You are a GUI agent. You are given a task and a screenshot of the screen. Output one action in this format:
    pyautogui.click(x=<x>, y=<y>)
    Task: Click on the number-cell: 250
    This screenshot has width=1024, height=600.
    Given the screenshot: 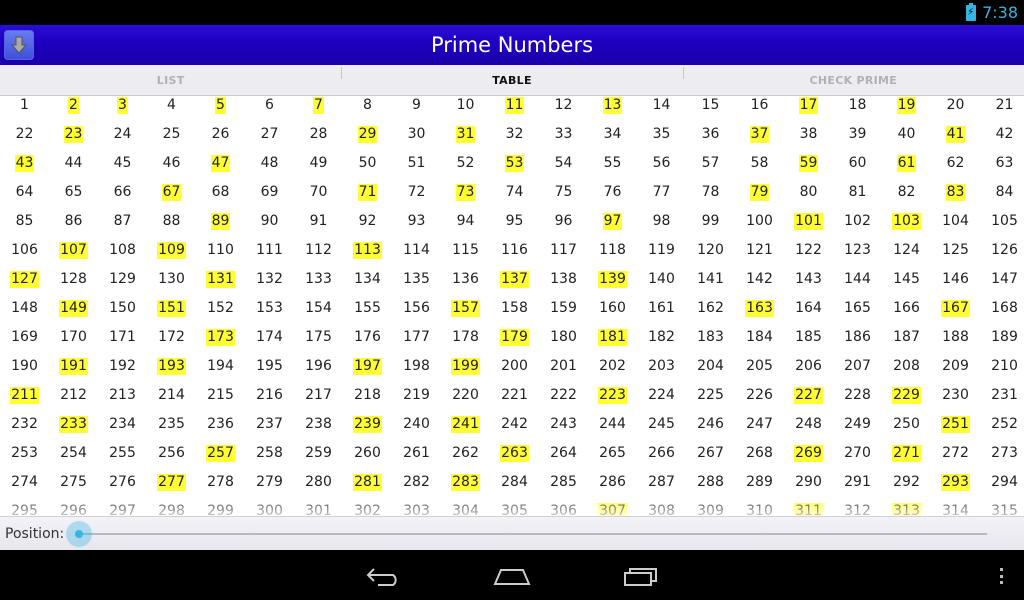 What is the action you would take?
    pyautogui.click(x=906, y=424)
    